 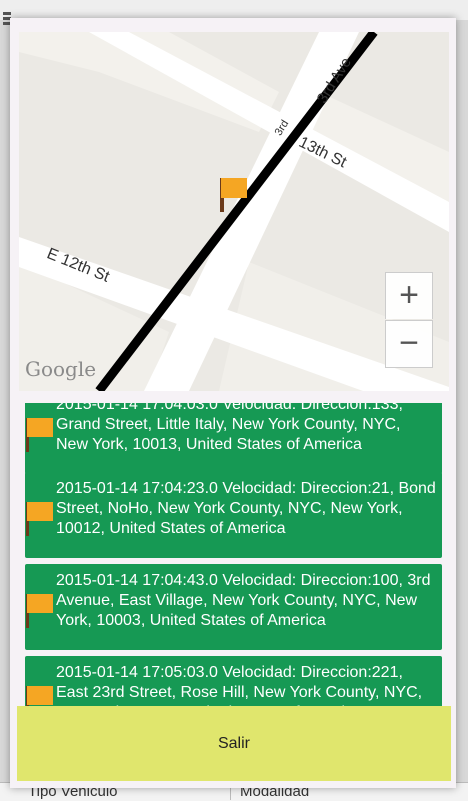 What do you see at coordinates (409, 295) in the screenshot?
I see `zoom-in-button: +` at bounding box center [409, 295].